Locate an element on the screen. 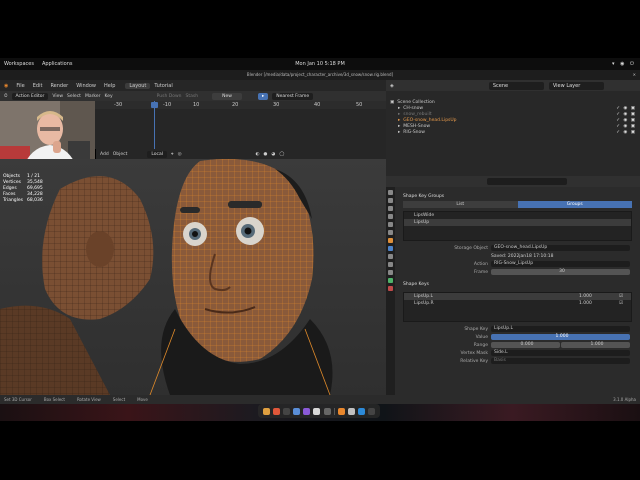 The image size is (640, 480). list-item: LipsUp.L 1.000 ☑ is located at coordinates (517, 296).